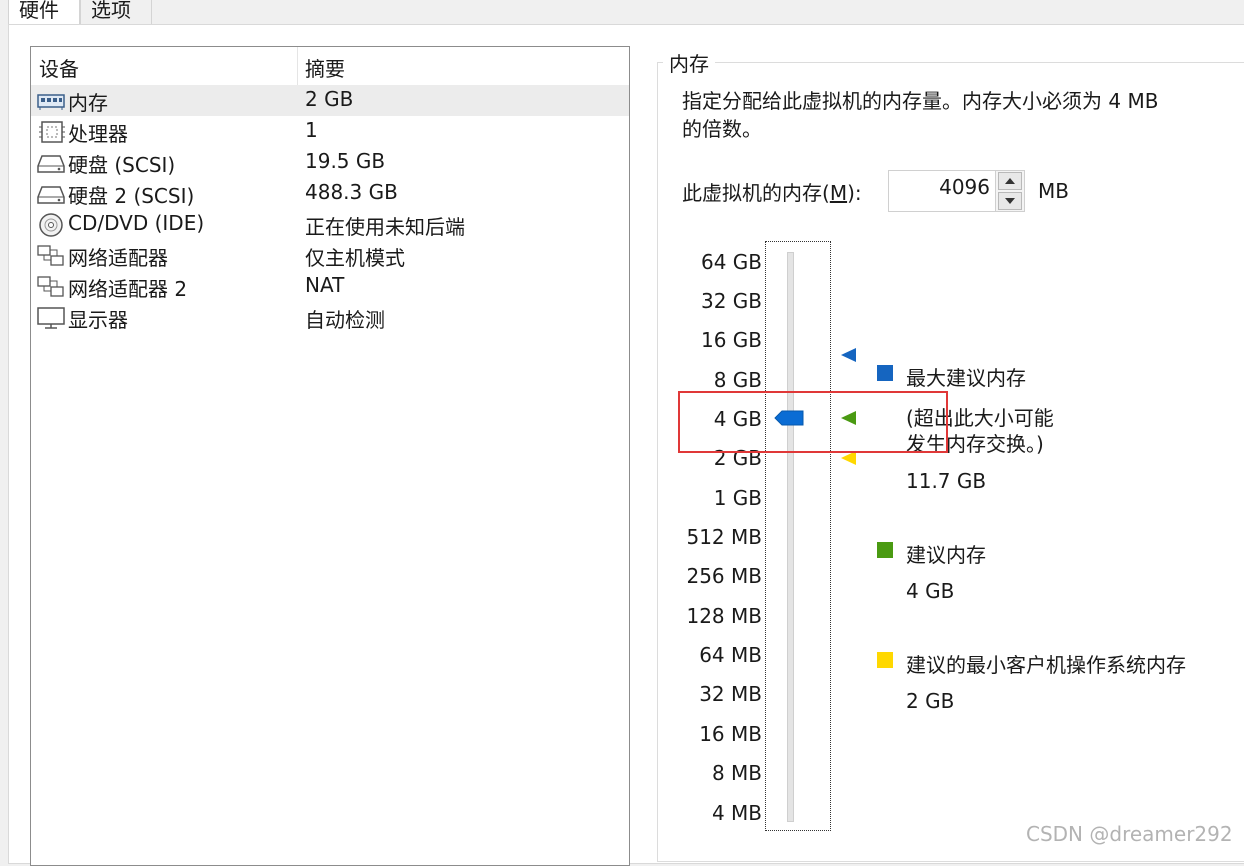 This screenshot has height=866, width=1244. Describe the element at coordinates (930, 591) in the screenshot. I see `recommended-value: 4 GB` at that location.